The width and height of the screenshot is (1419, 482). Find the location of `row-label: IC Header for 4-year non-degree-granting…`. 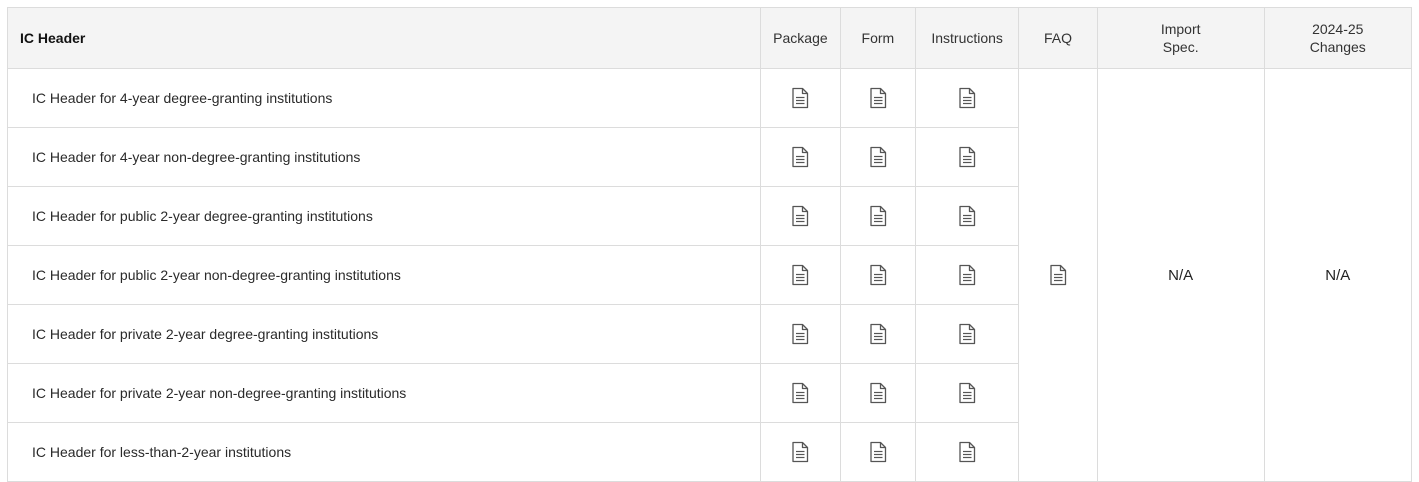

row-label: IC Header for 4-year non-degree-granting… is located at coordinates (384, 157).